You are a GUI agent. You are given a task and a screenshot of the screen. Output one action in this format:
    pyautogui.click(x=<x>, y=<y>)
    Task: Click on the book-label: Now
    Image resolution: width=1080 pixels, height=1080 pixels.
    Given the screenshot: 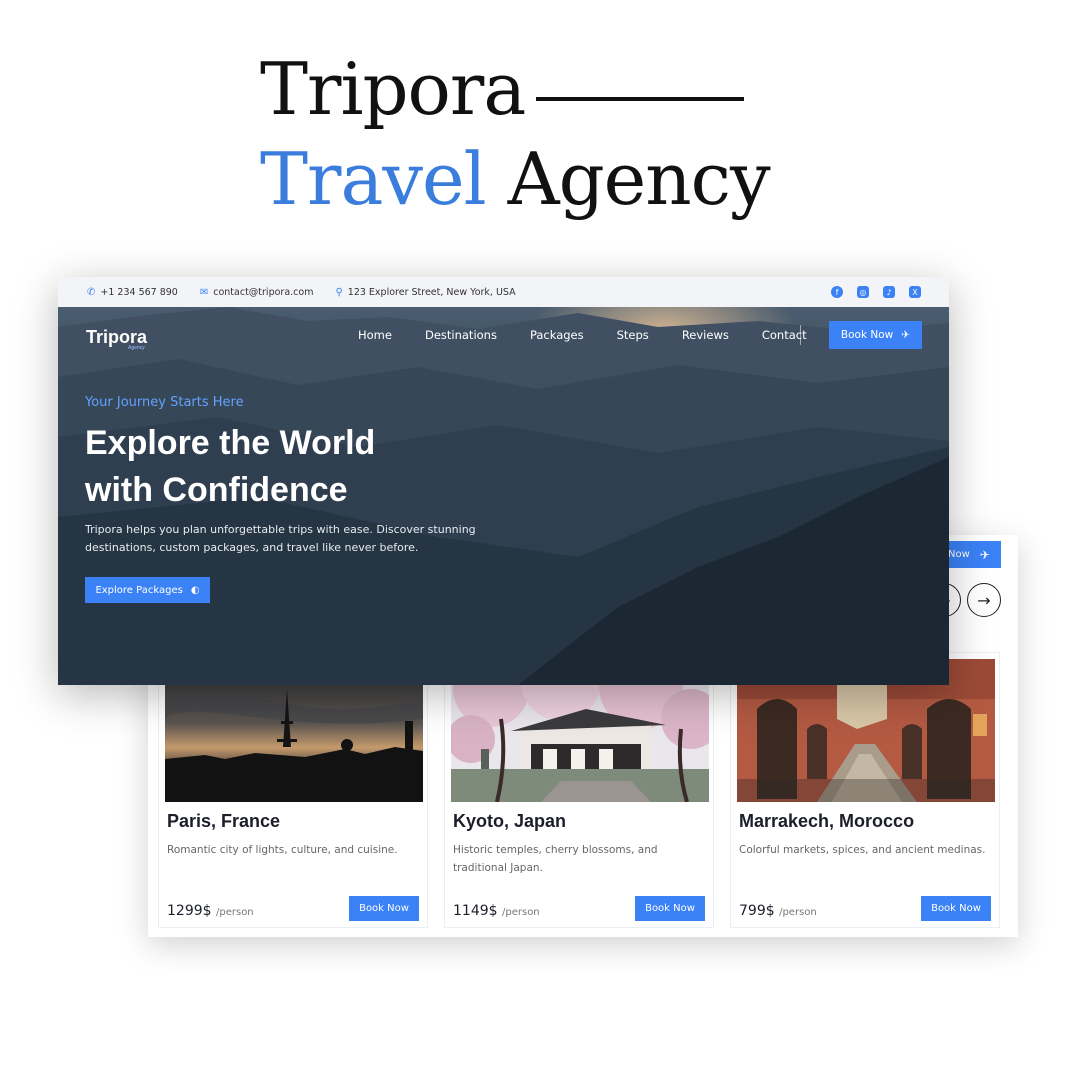 What is the action you would take?
    pyautogui.click(x=959, y=554)
    